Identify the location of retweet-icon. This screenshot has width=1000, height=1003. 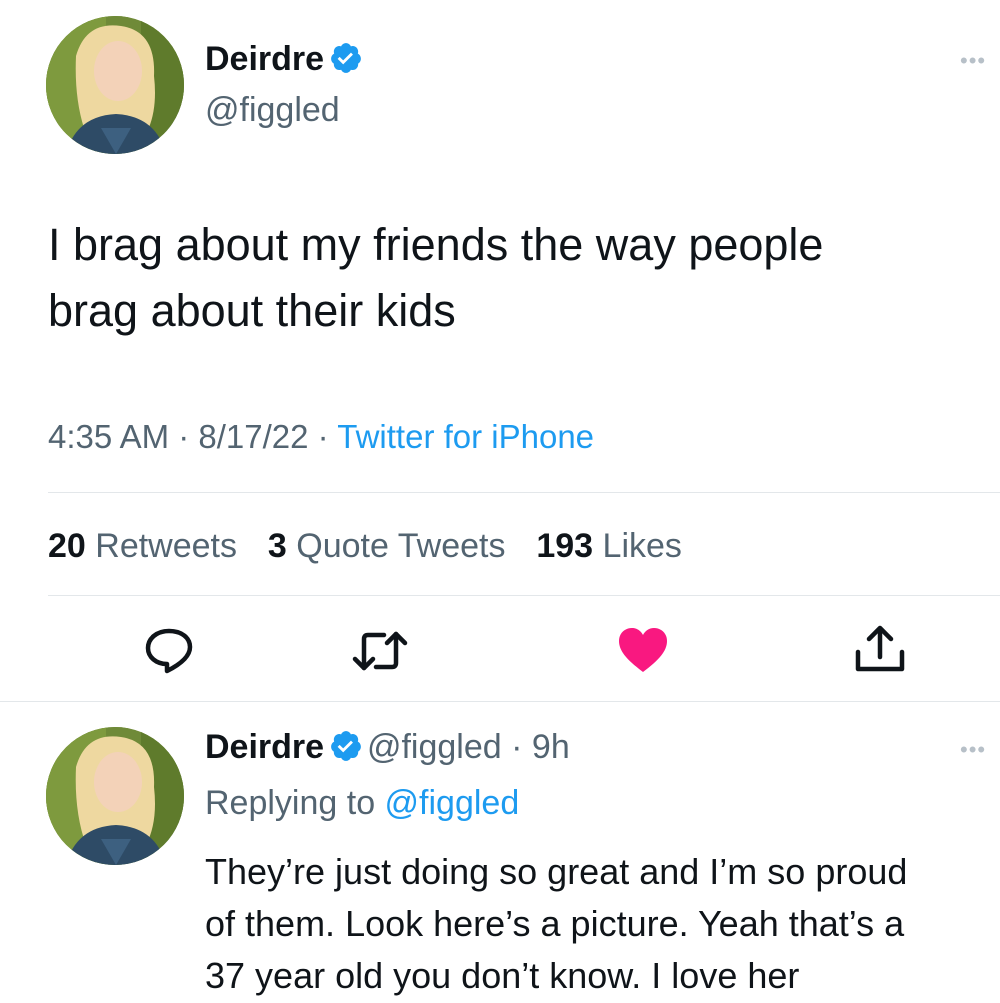
(380, 651).